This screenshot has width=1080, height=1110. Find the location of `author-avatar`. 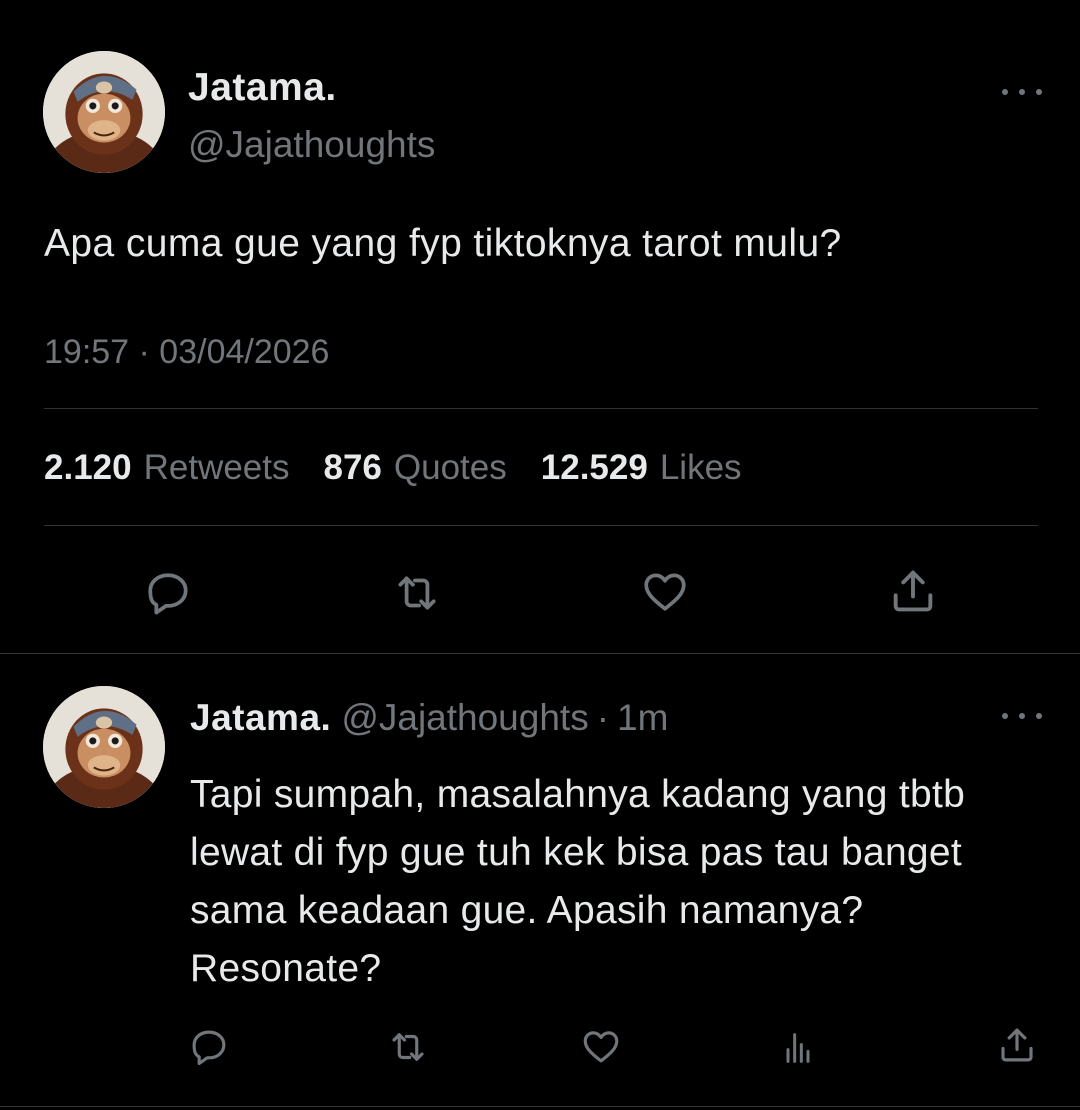

author-avatar is located at coordinates (104, 112).